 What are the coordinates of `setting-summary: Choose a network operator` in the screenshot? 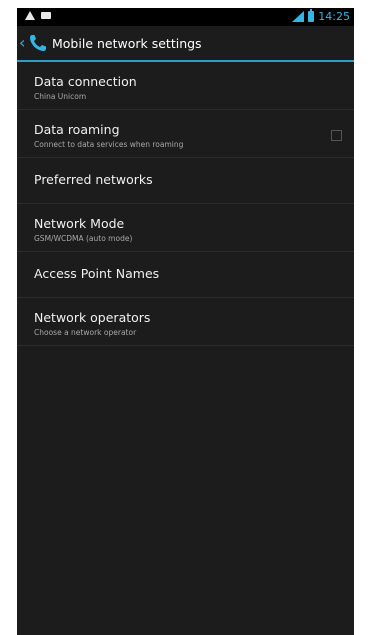 It's located at (85, 332).